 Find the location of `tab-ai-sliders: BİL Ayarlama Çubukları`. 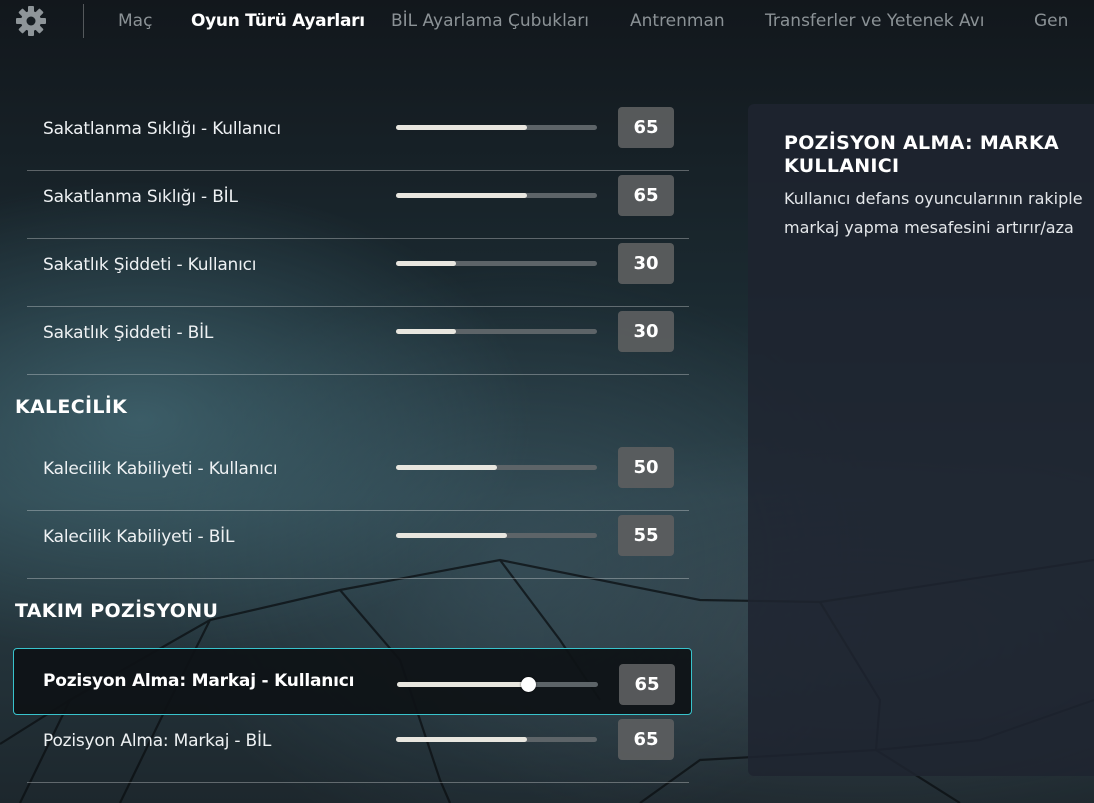

tab-ai-sliders: BİL Ayarlama Çubukları is located at coordinates (490, 21).